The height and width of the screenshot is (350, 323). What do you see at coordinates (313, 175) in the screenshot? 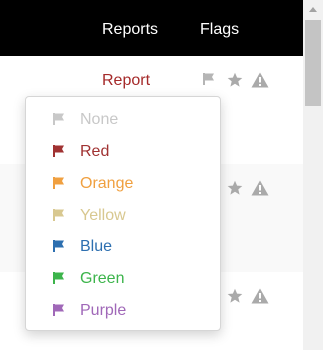
I see `vertical-scrollbar` at bounding box center [313, 175].